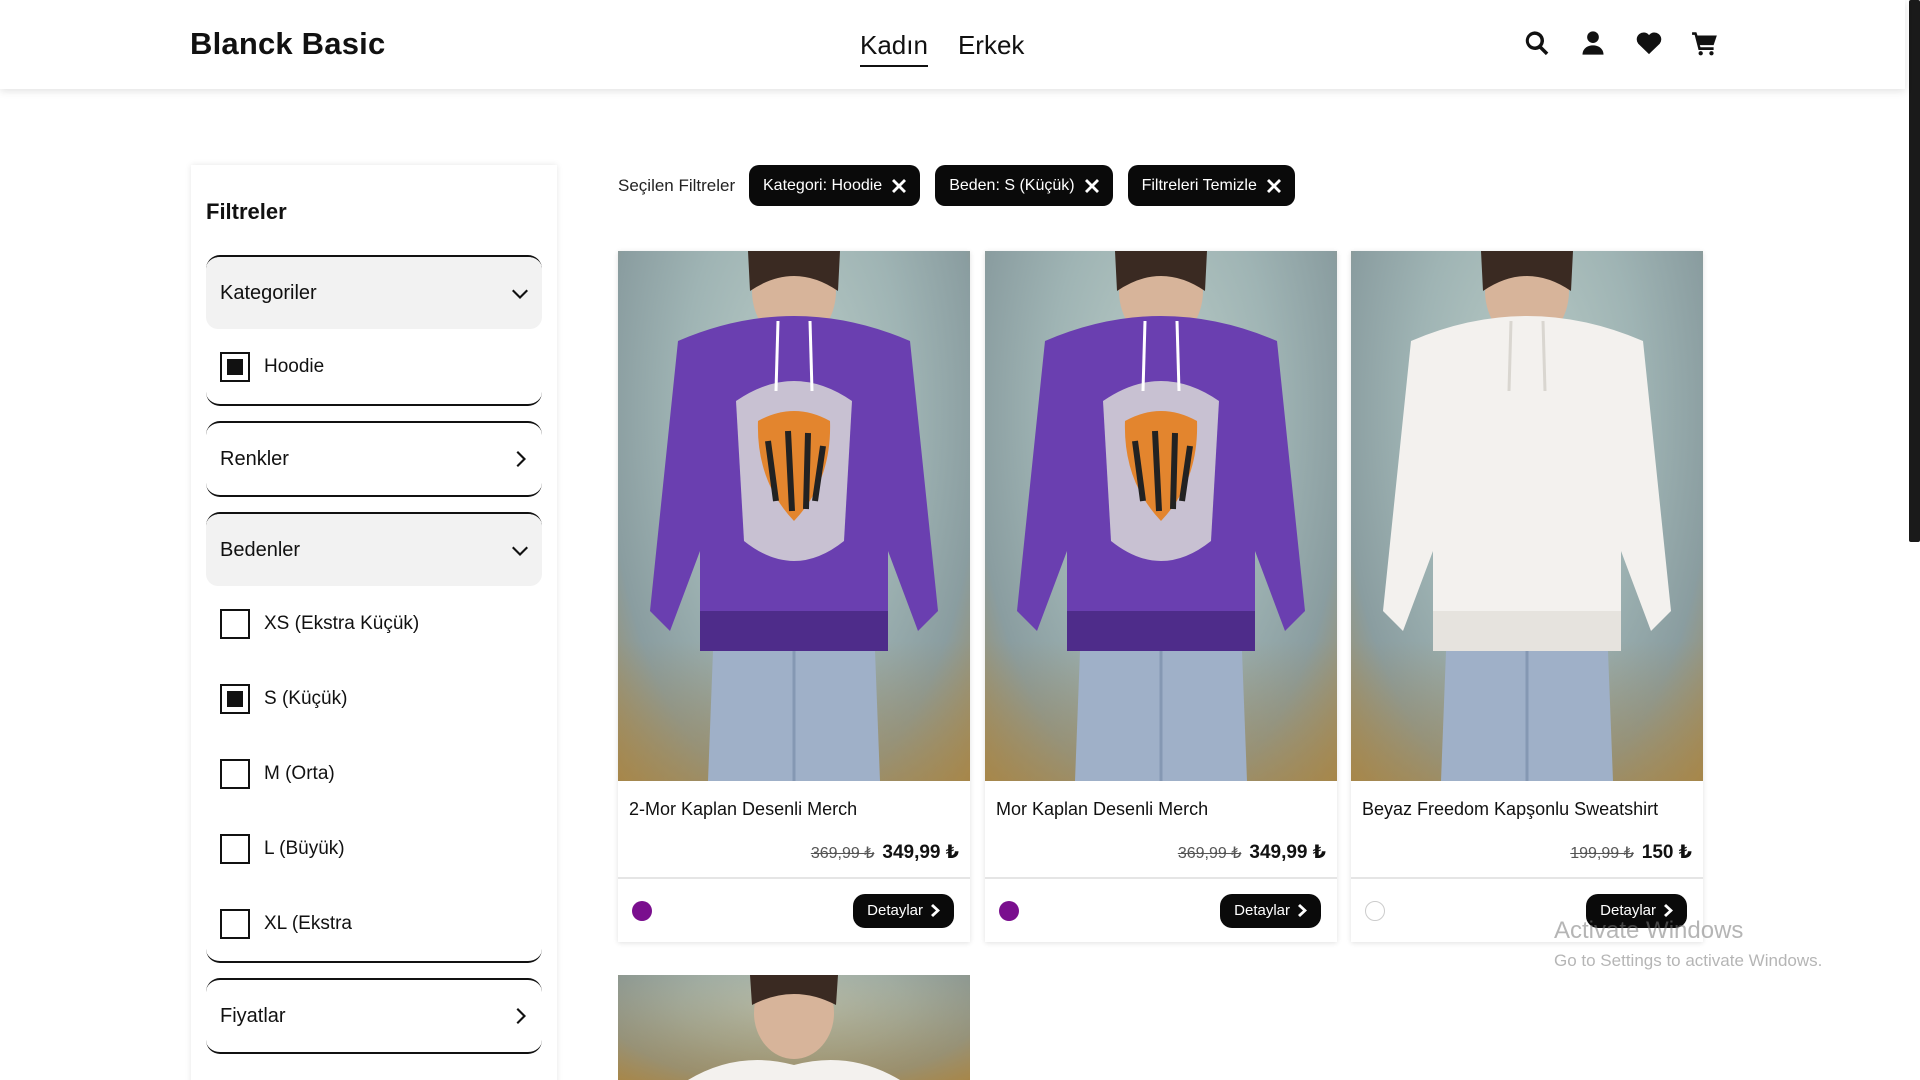 The height and width of the screenshot is (1080, 1920). What do you see at coordinates (342, 623) in the screenshot?
I see `option-label: XS (Ekstra Küçük)` at bounding box center [342, 623].